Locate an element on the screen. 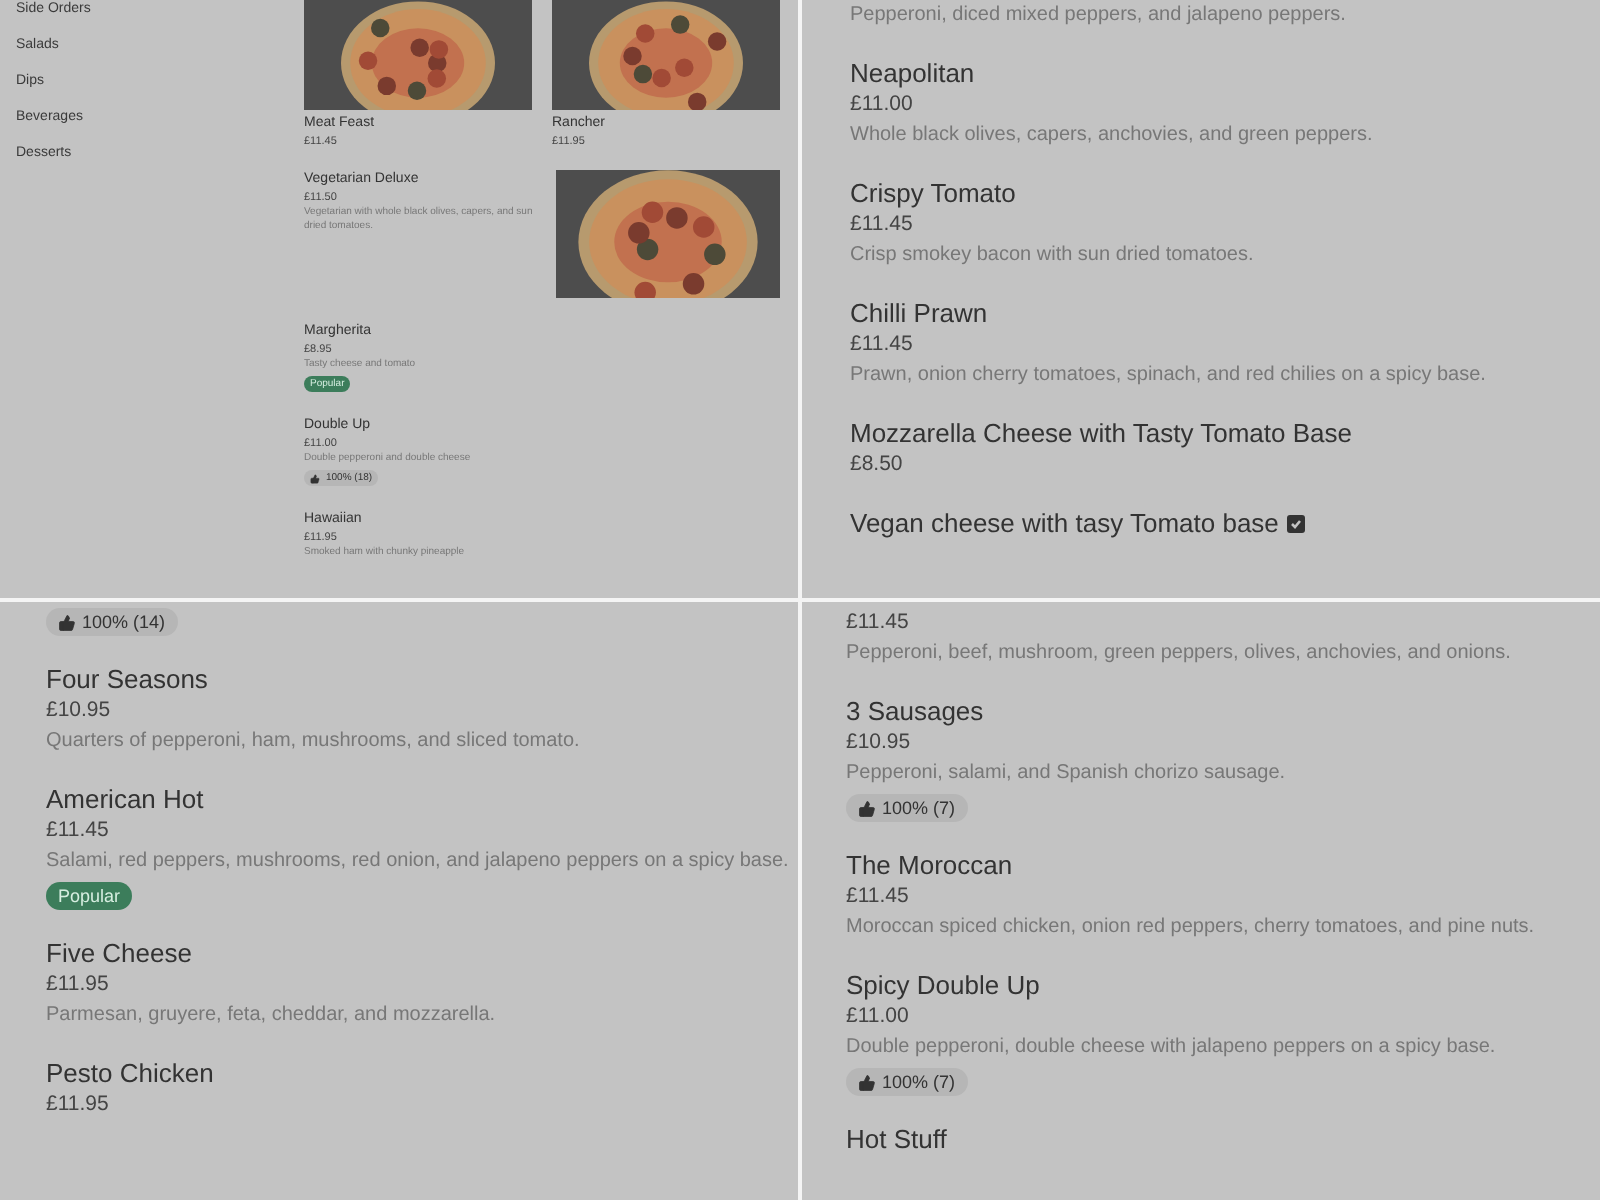  item-description: Double pepperoni, double cheese with jalapeno peppers on a spicy base. is located at coordinates (1172, 1048).